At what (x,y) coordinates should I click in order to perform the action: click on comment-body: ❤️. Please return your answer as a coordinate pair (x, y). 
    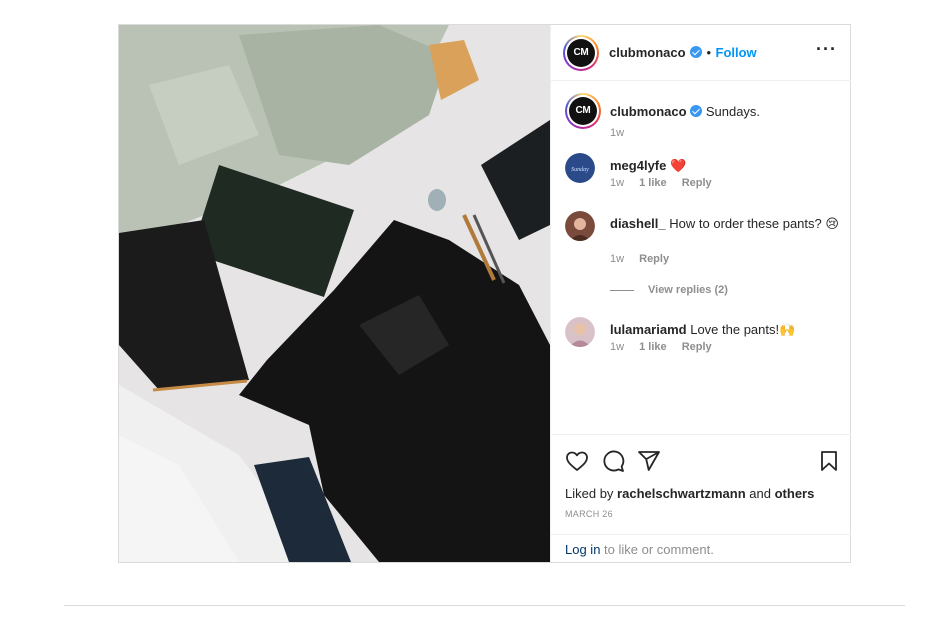
    Looking at the image, I should click on (678, 165).